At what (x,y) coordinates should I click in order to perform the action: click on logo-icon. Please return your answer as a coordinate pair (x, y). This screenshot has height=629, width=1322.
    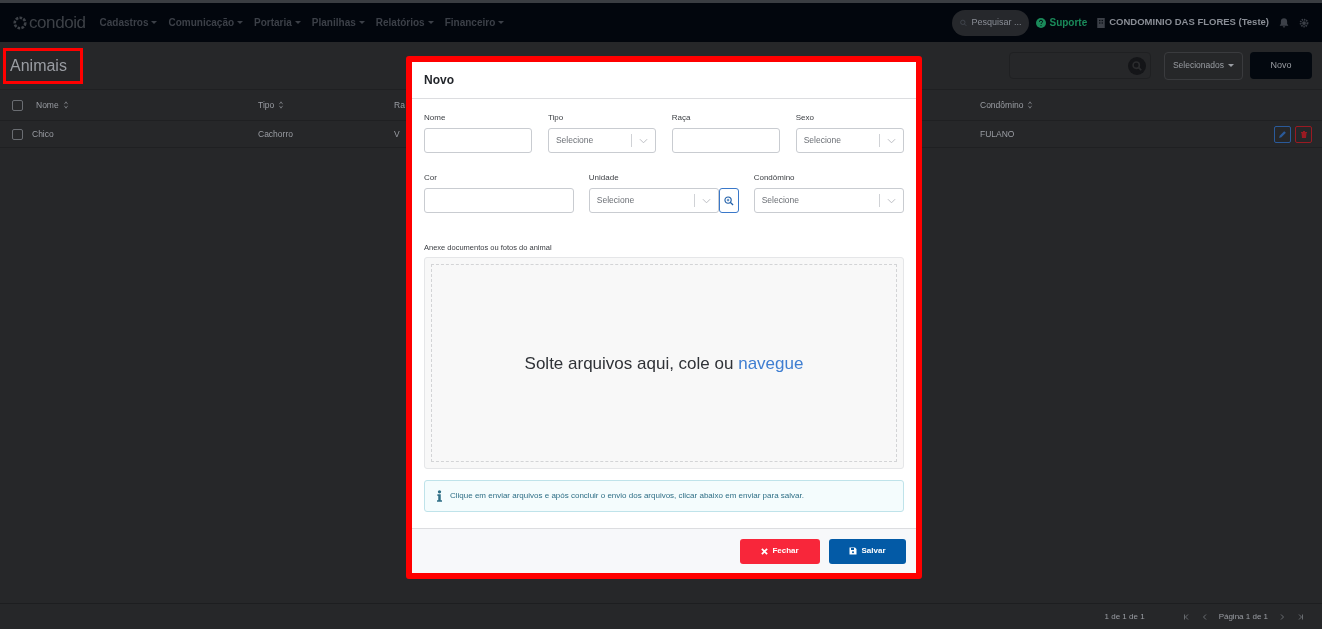
    Looking at the image, I should click on (20, 22).